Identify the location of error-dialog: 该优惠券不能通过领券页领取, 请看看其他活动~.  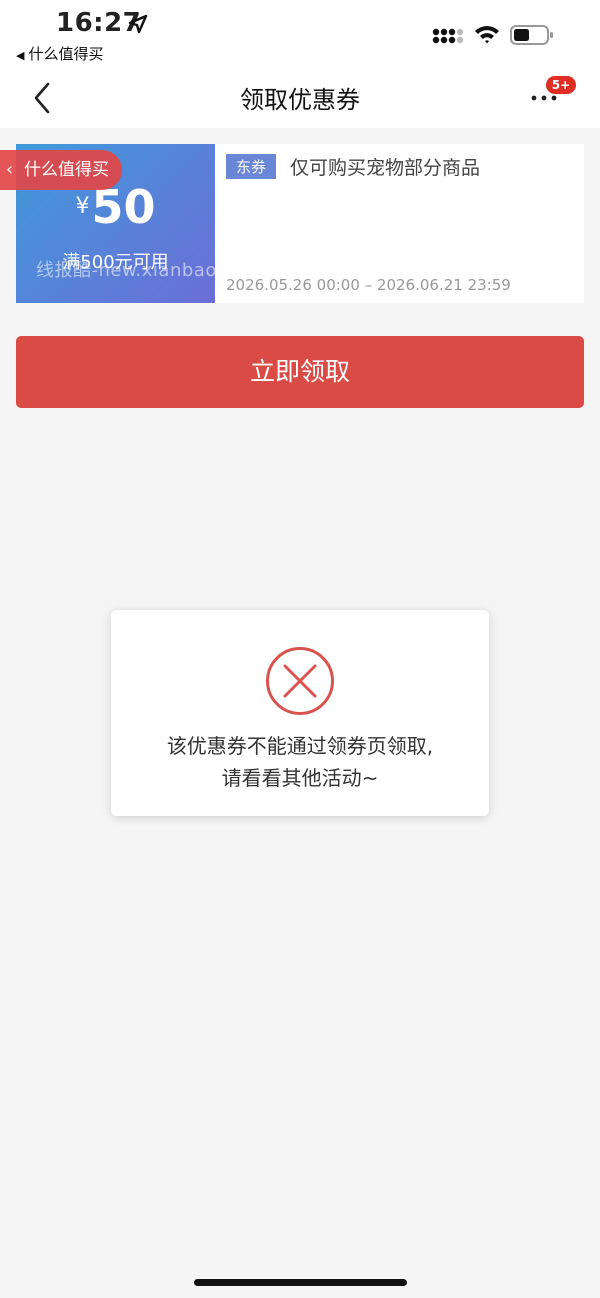
(300, 713).